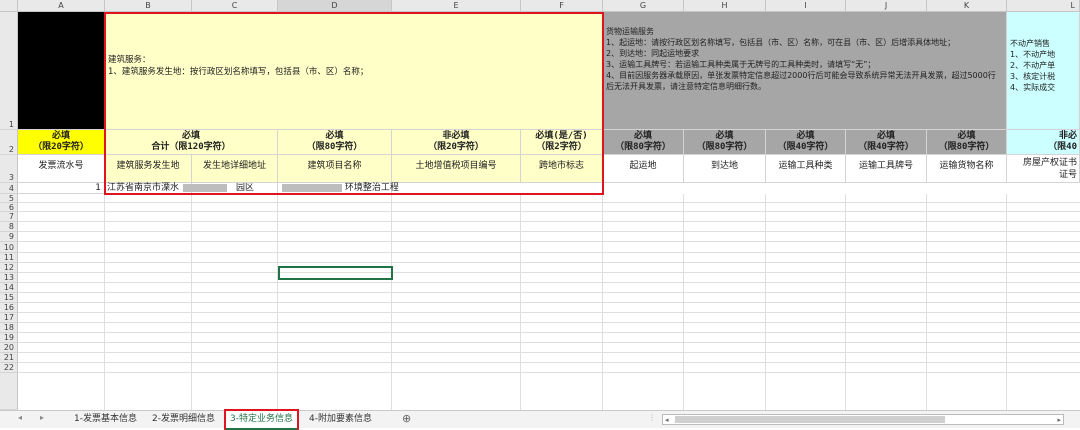  I want to click on row-header: 11, so click(9, 258).